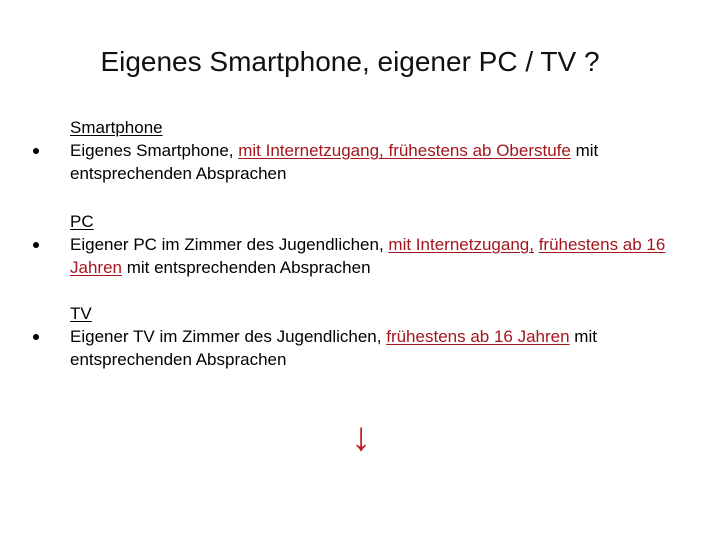 The image size is (720, 540). Describe the element at coordinates (154, 150) in the screenshot. I see `text-part: Eigenes Smartphone,` at that location.